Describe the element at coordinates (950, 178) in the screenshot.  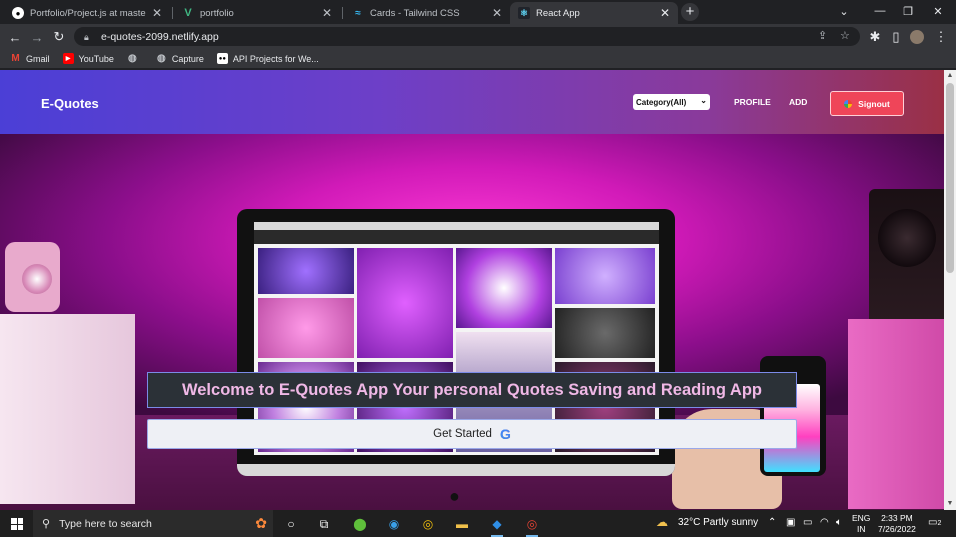
I see `scrollbar-thumb` at that location.